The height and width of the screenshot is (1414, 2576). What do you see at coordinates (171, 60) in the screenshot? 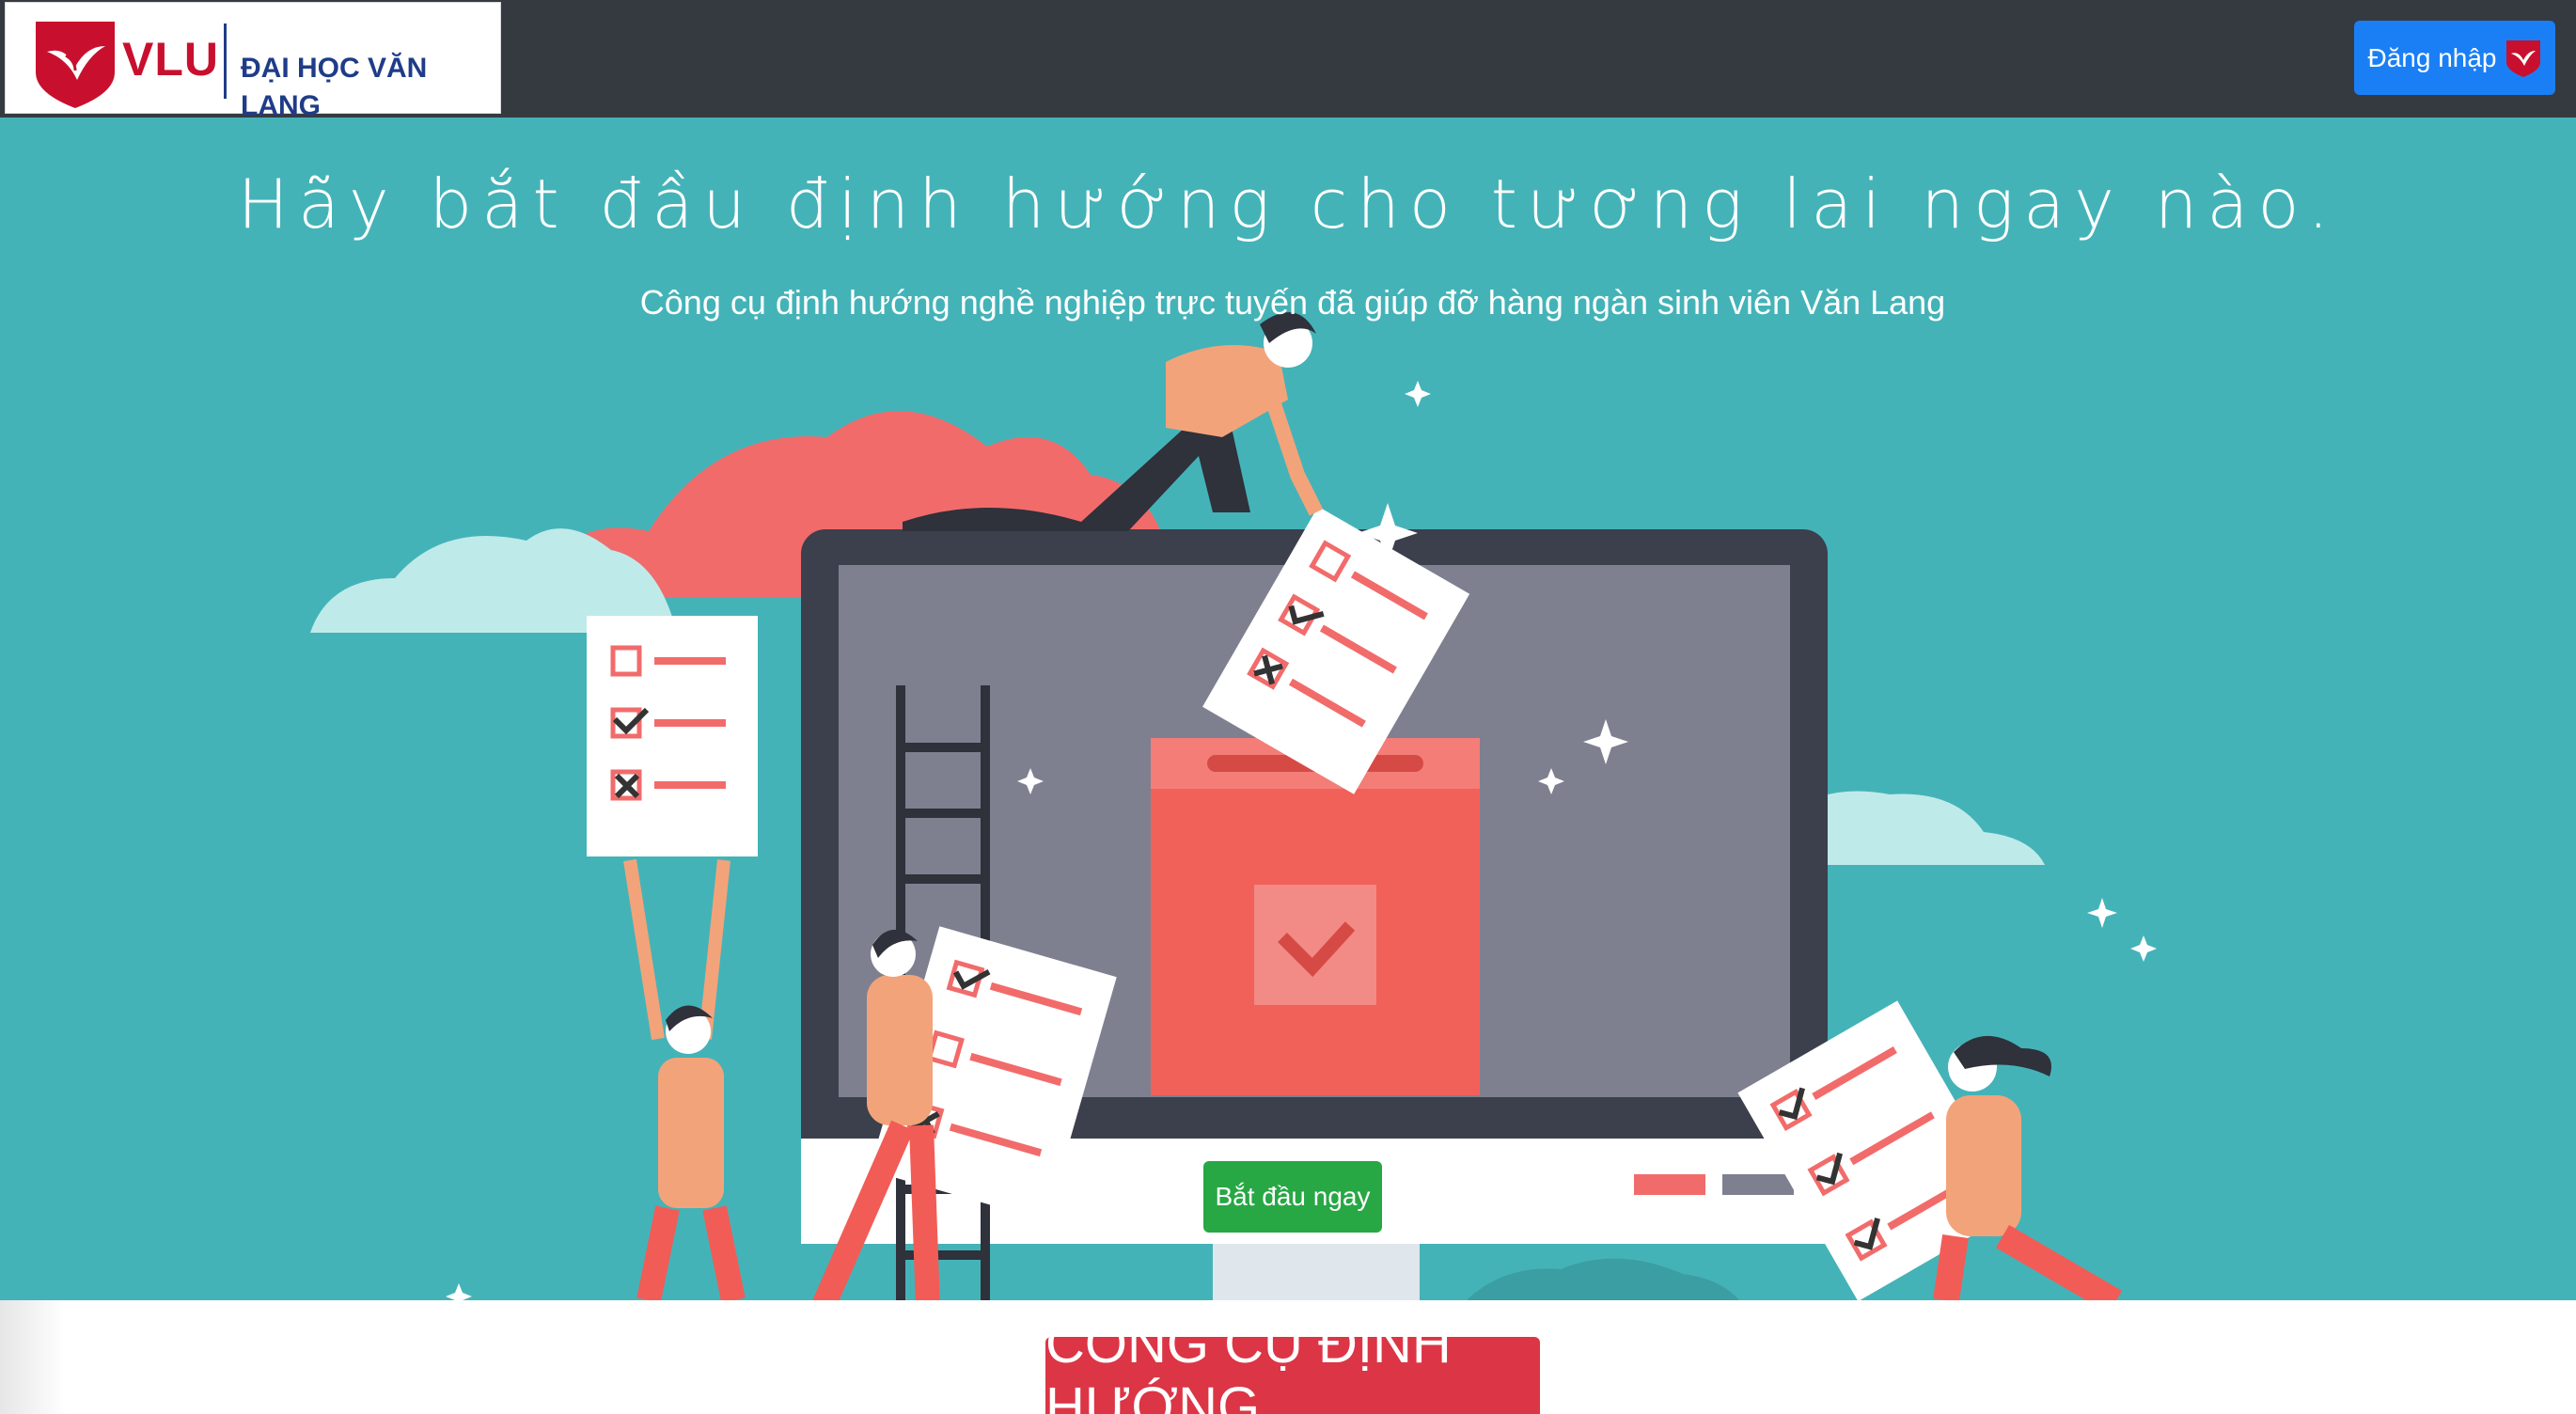
I see `brand-short-name: VLU` at bounding box center [171, 60].